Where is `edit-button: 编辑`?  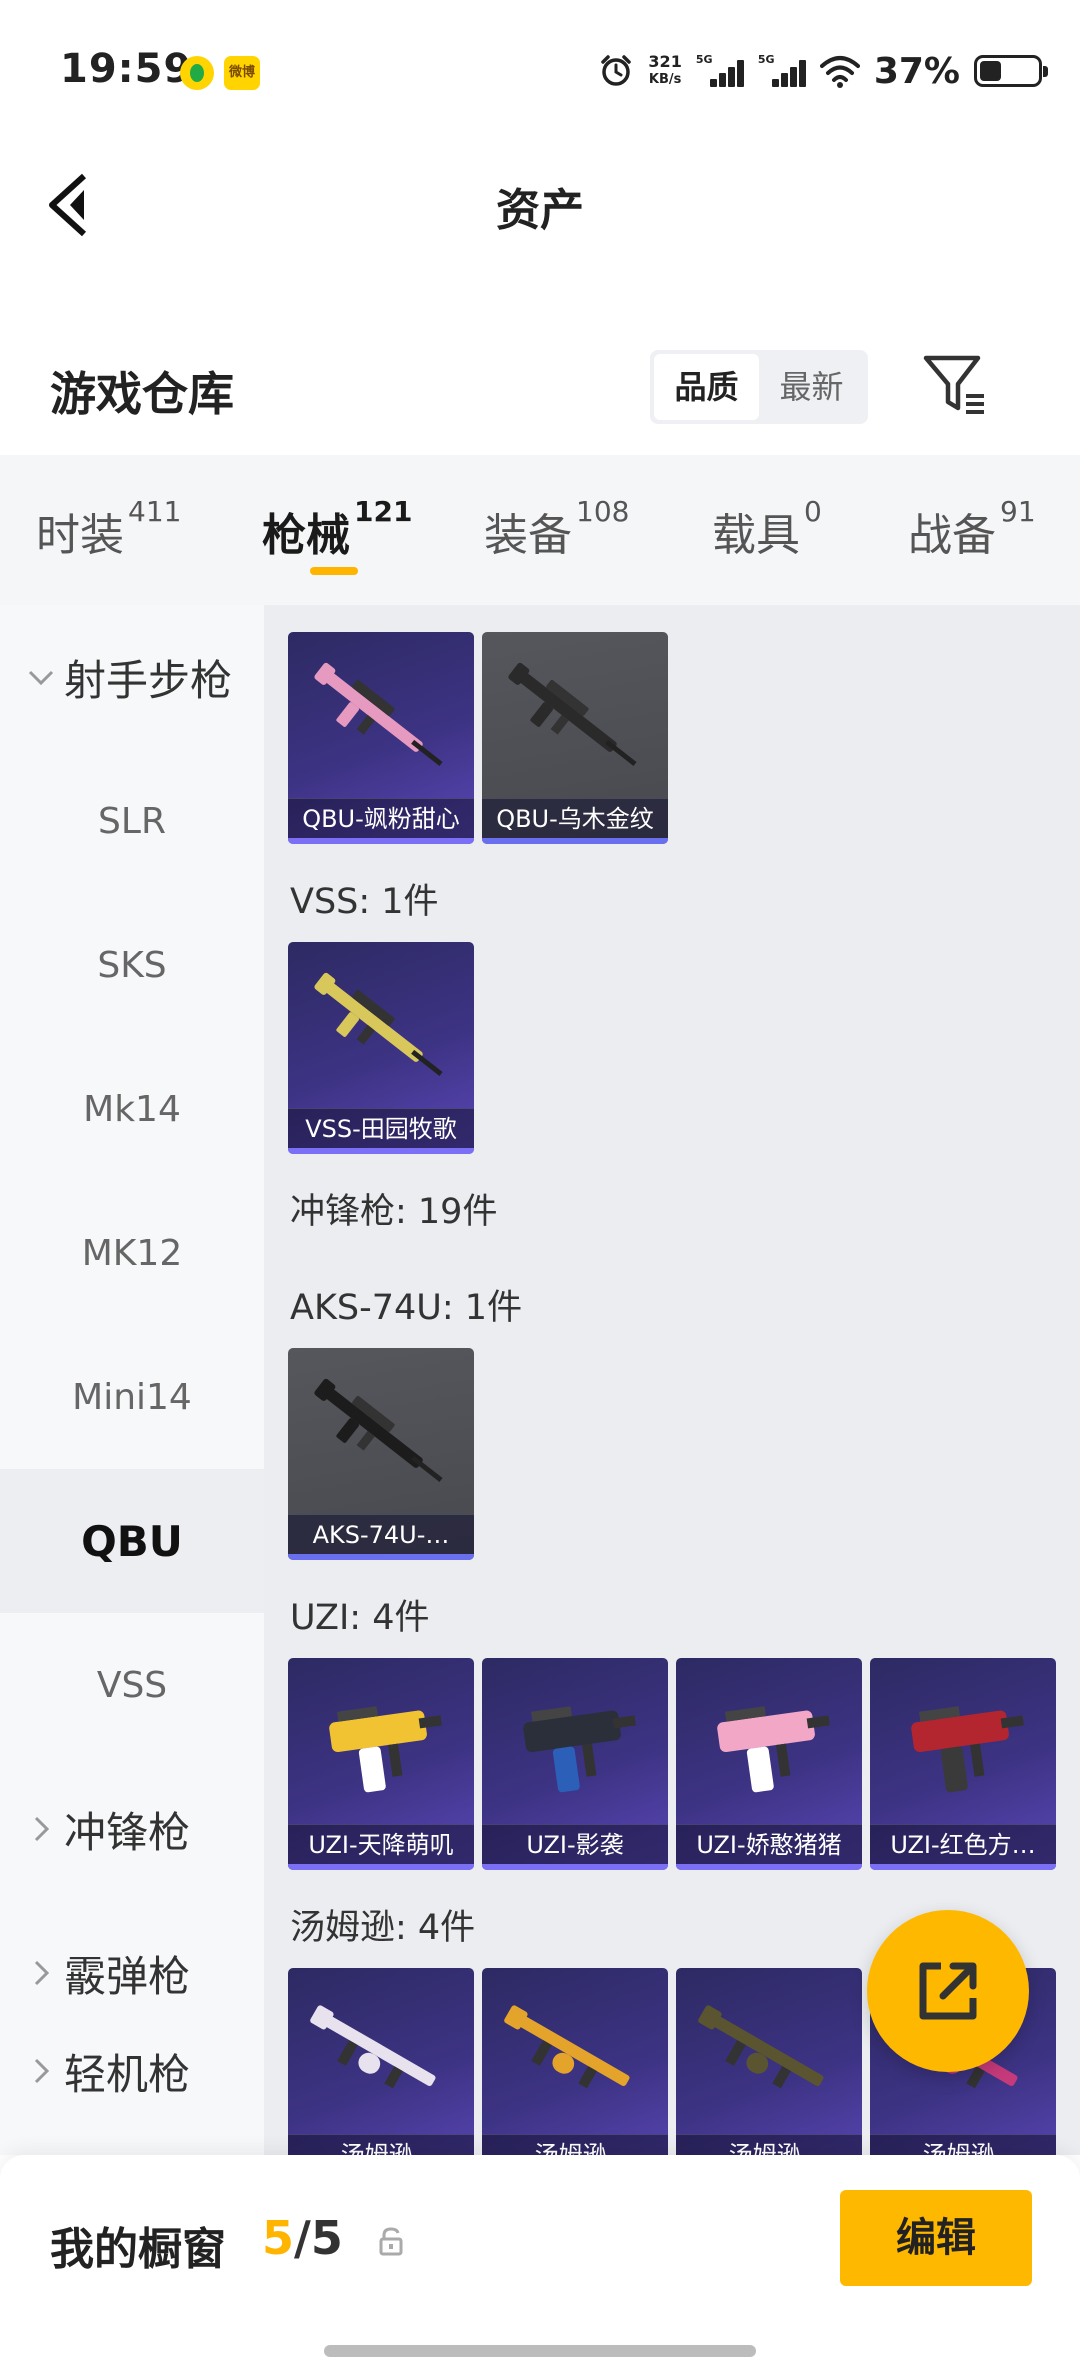 edit-button: 编辑 is located at coordinates (936, 2238).